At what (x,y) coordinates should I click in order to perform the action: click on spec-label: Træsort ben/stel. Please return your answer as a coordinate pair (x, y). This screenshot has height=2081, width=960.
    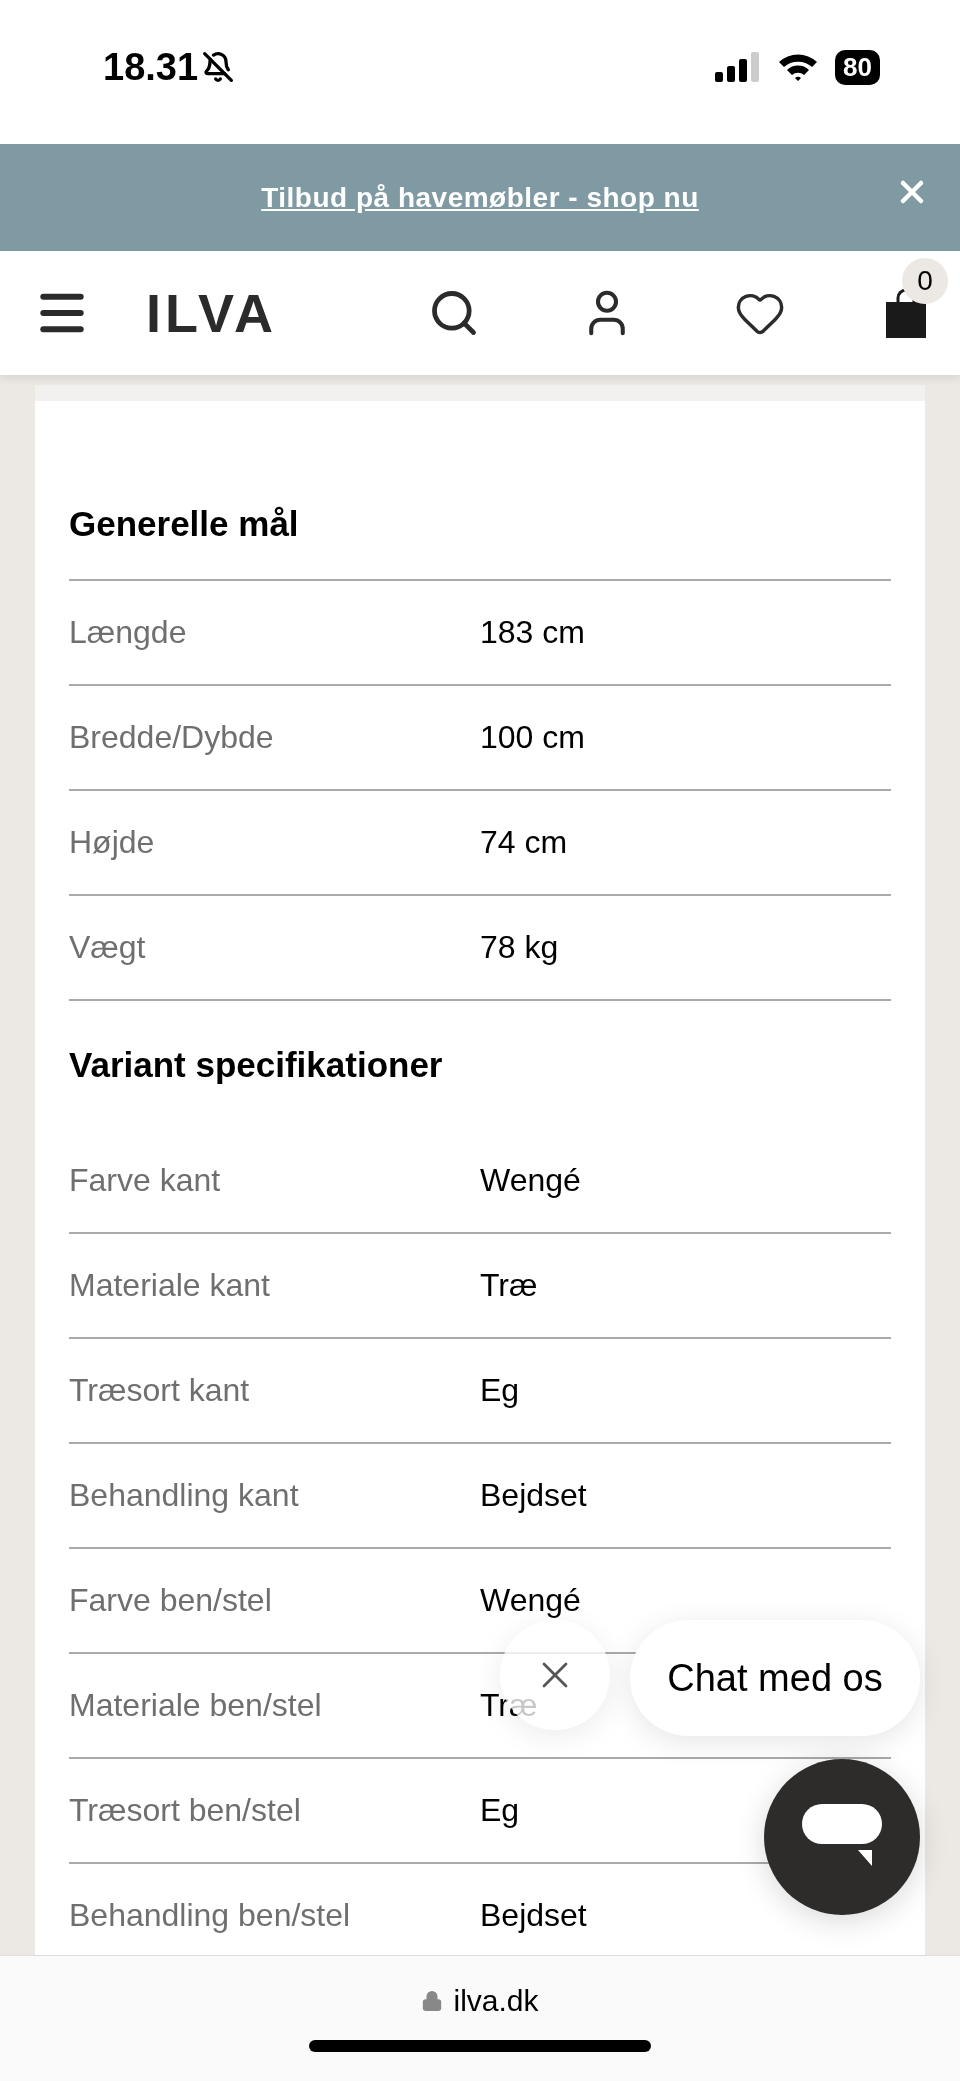
    Looking at the image, I should click on (185, 1810).